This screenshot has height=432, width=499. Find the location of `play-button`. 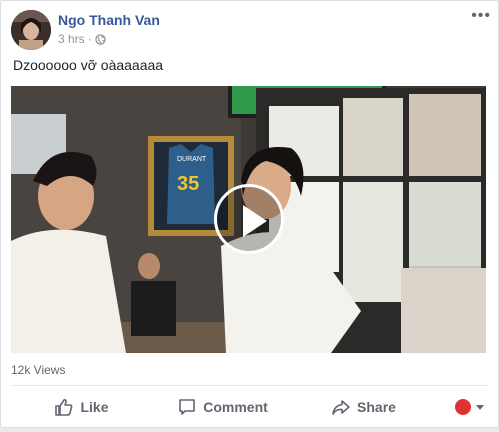

play-button is located at coordinates (249, 219).